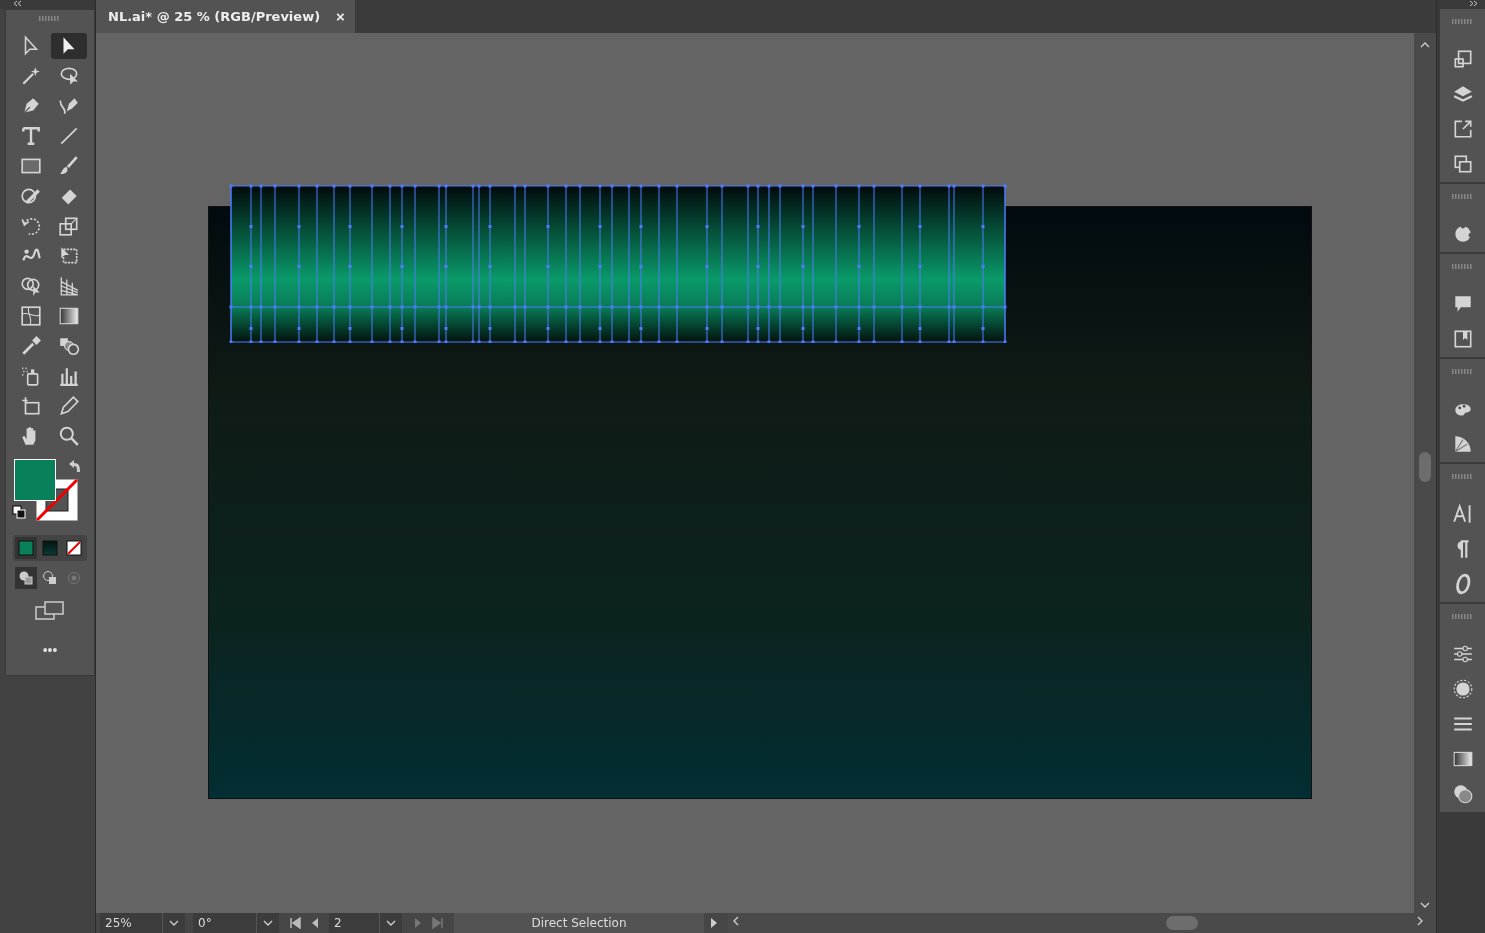 The width and height of the screenshot is (1485, 933). I want to click on none-swatch-icon, so click(74, 548).